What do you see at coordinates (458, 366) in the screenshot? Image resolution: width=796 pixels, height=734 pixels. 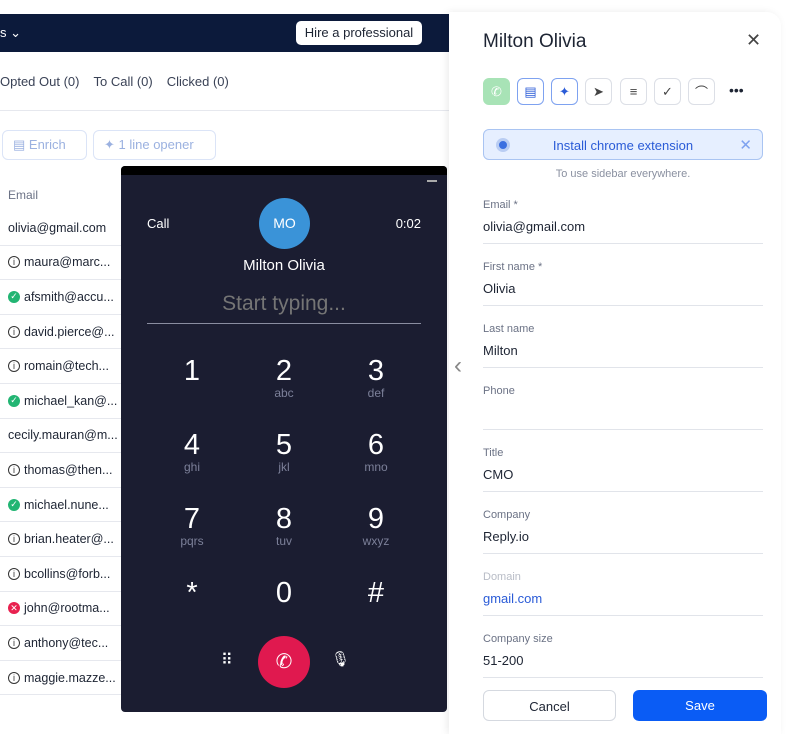 I see `chevron-left-icon: ‹` at bounding box center [458, 366].